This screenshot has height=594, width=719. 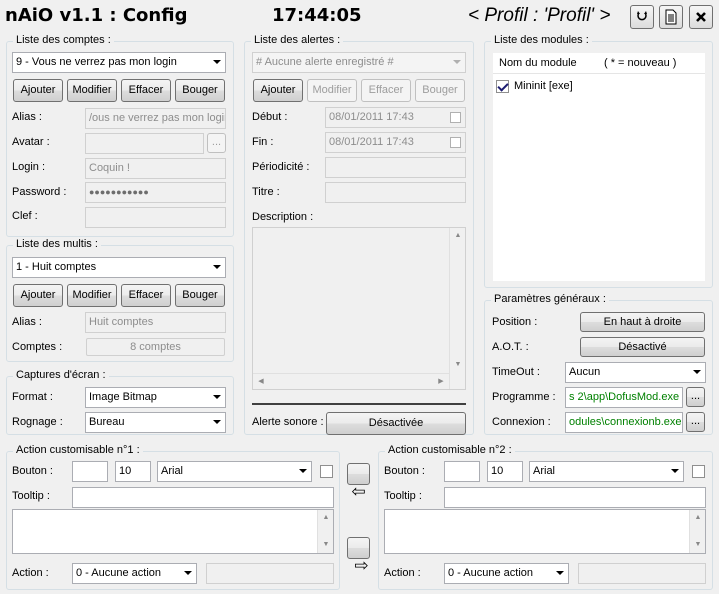 I want to click on clock: 17:44:05, so click(x=317, y=15).